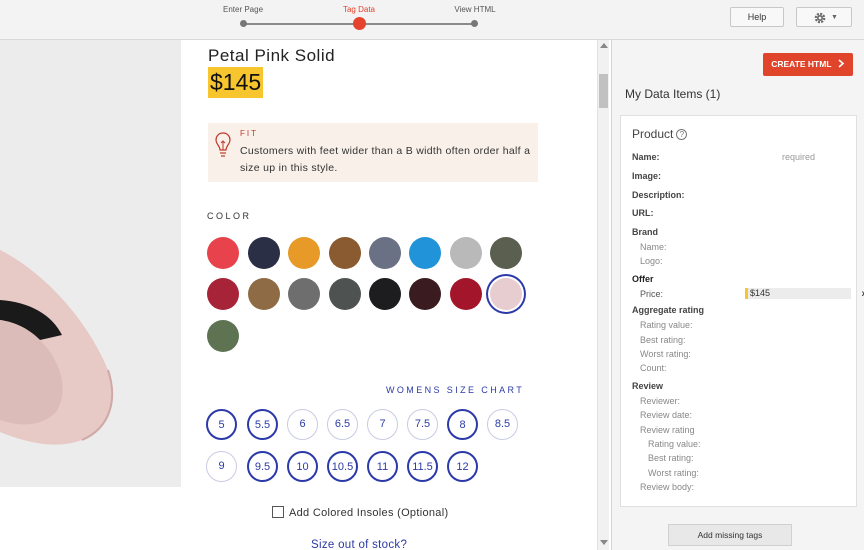  Describe the element at coordinates (643, 213) in the screenshot. I see `field-label: URL:` at that location.